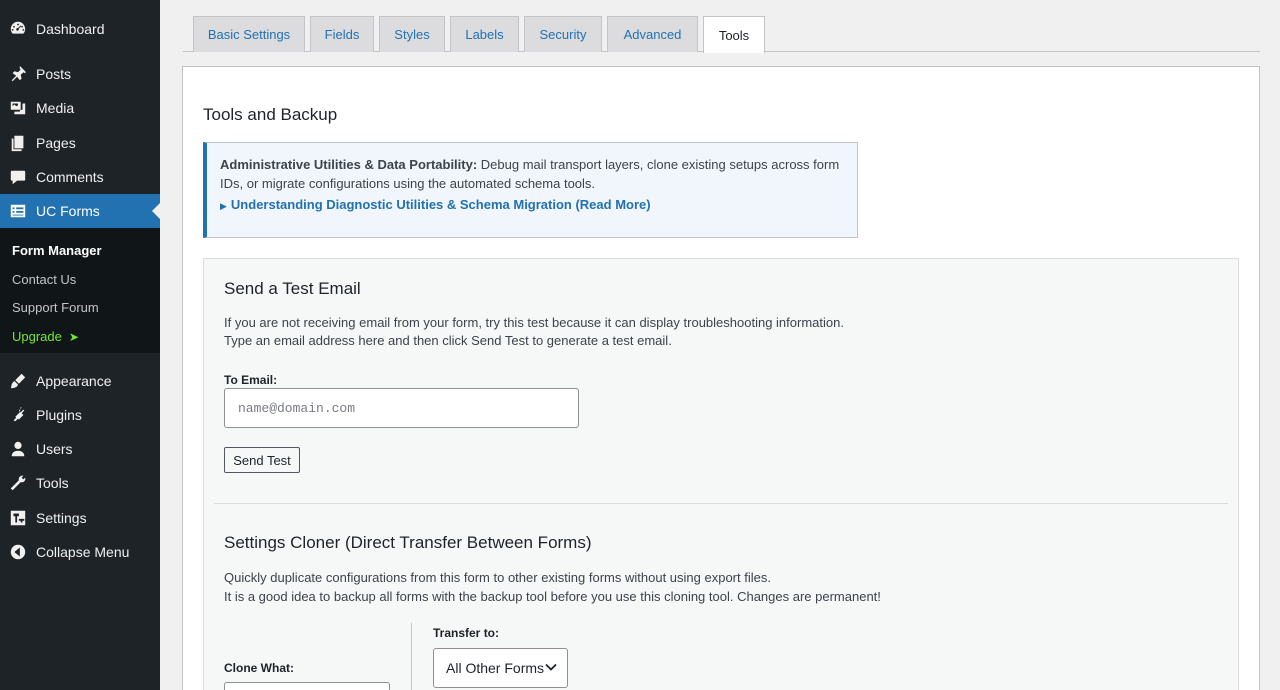 This screenshot has width=1280, height=690. I want to click on sidebar-item-plugins: Plugins, so click(80, 415).